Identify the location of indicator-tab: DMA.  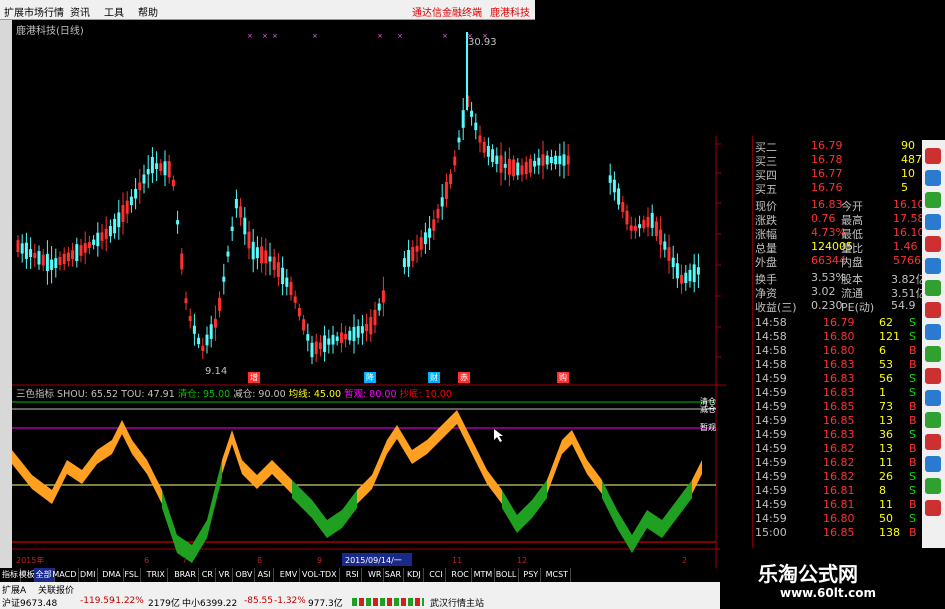
(112, 575).